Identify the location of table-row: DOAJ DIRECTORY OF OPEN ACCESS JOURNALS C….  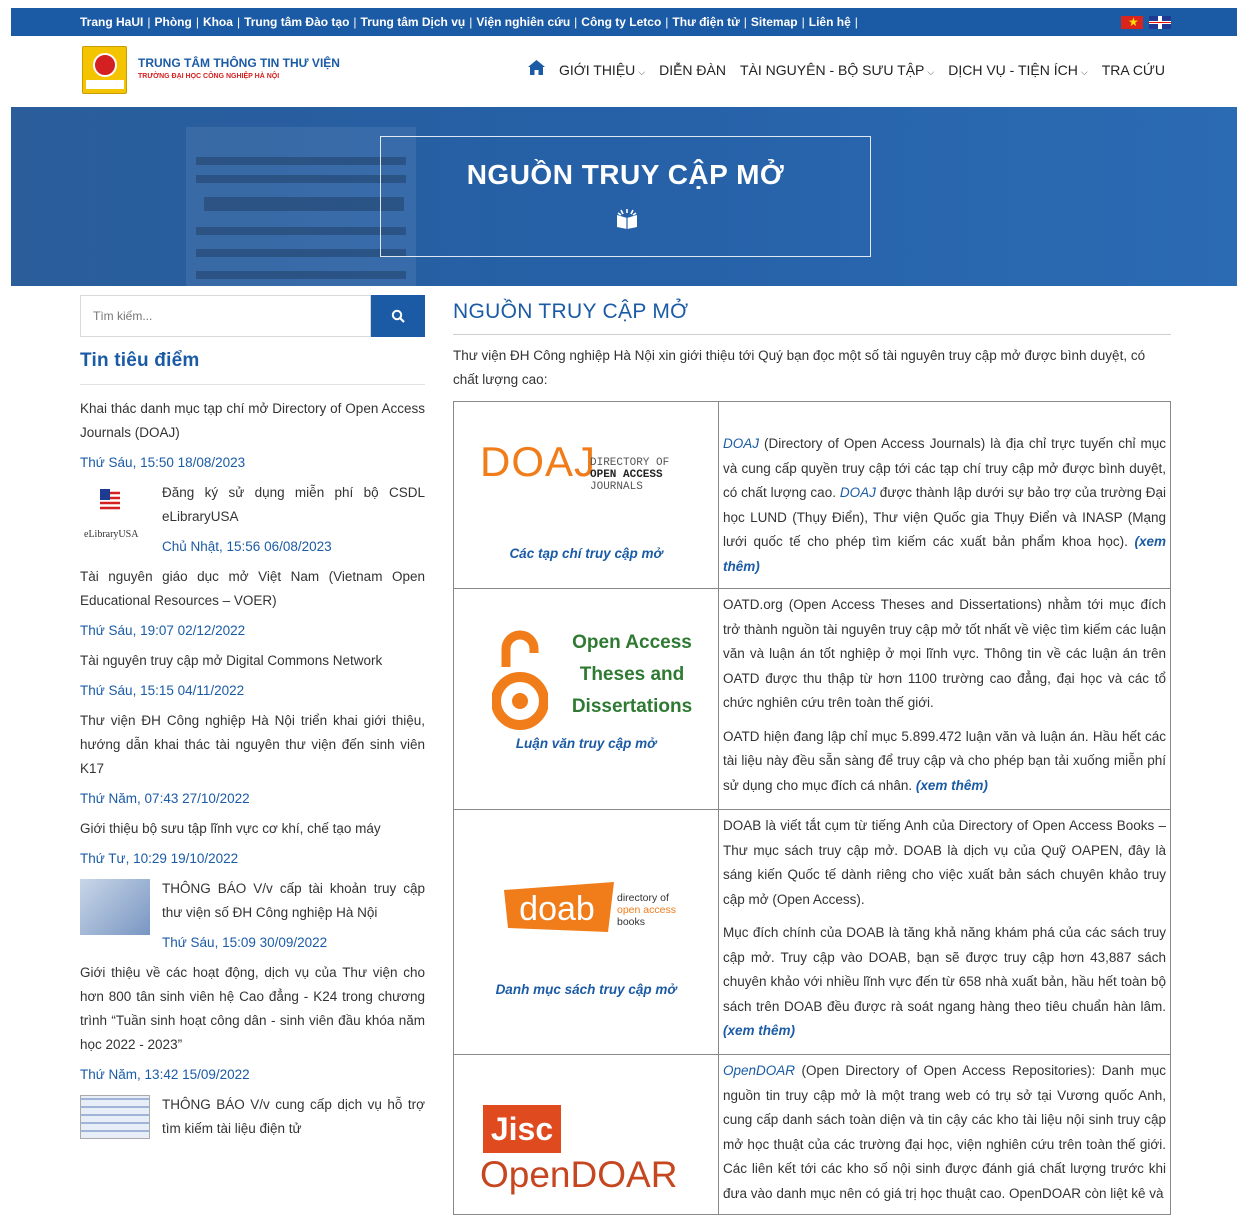
(812, 495).